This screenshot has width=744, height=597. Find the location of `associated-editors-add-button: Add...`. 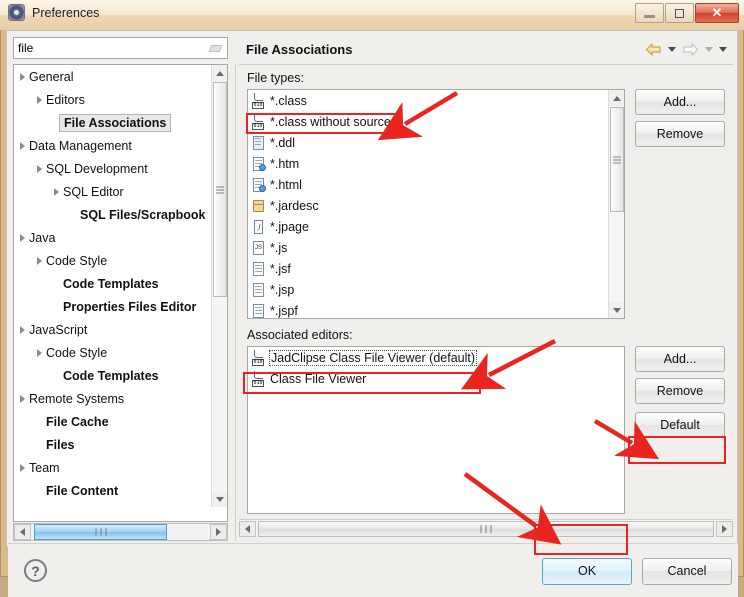

associated-editors-add-button: Add... is located at coordinates (680, 359).